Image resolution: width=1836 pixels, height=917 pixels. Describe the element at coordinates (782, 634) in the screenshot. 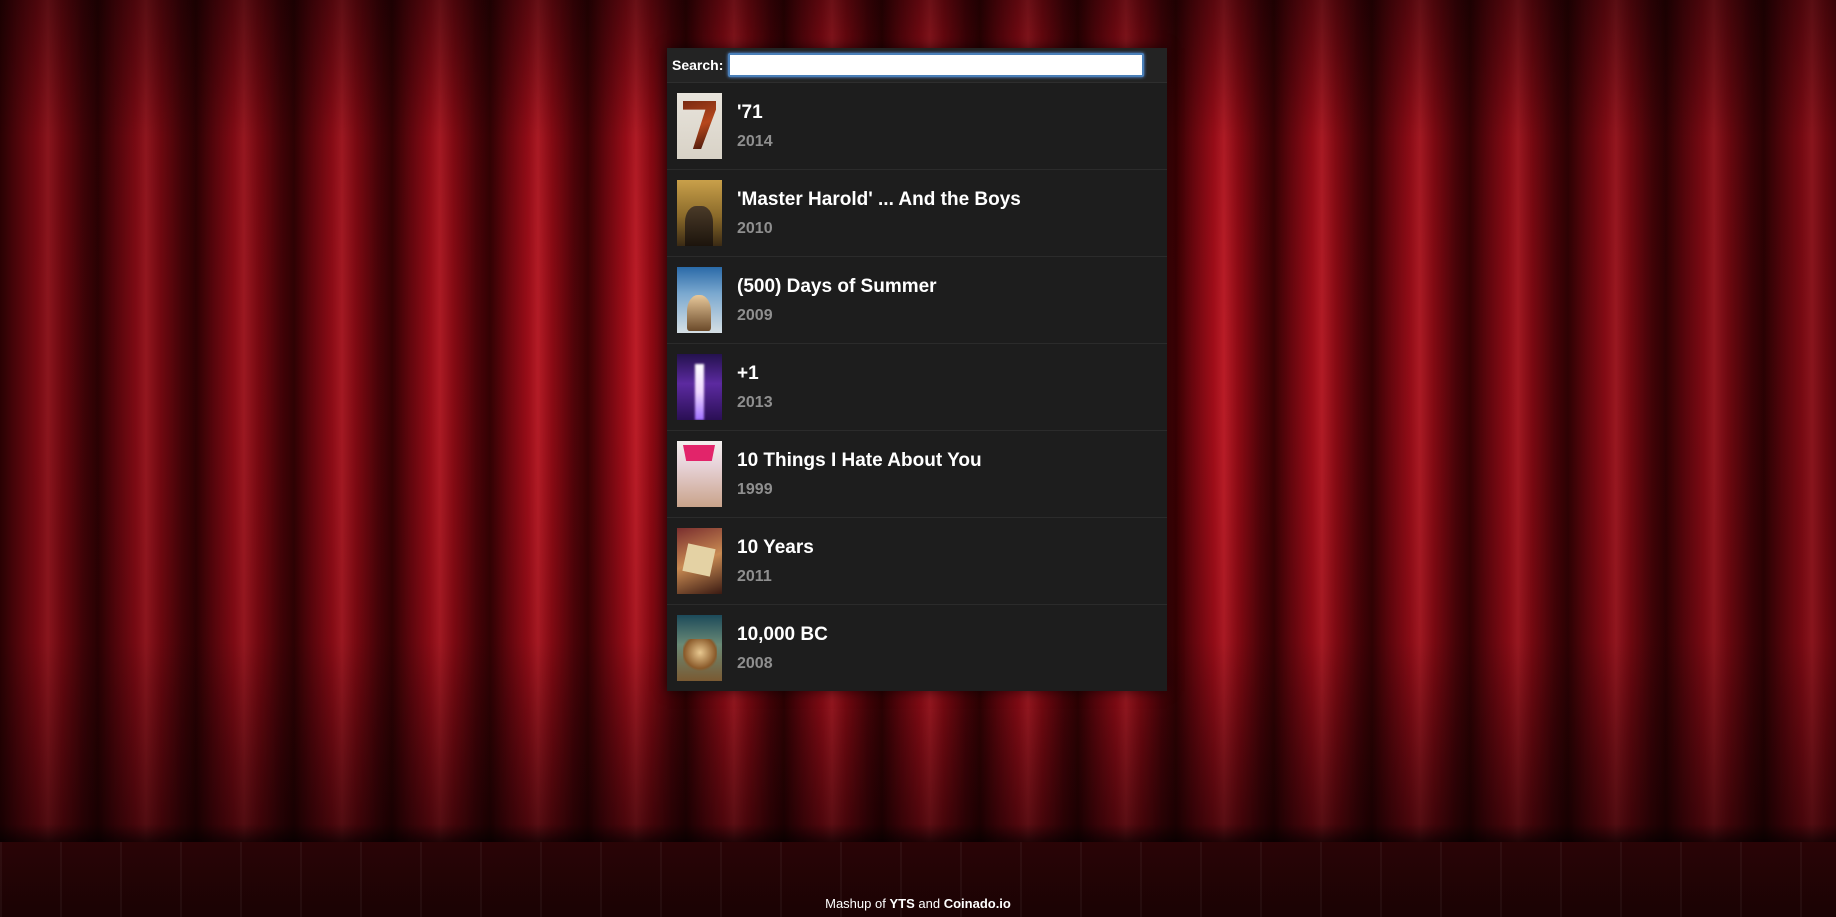

I see `movie-title: 10,000 BC` at that location.